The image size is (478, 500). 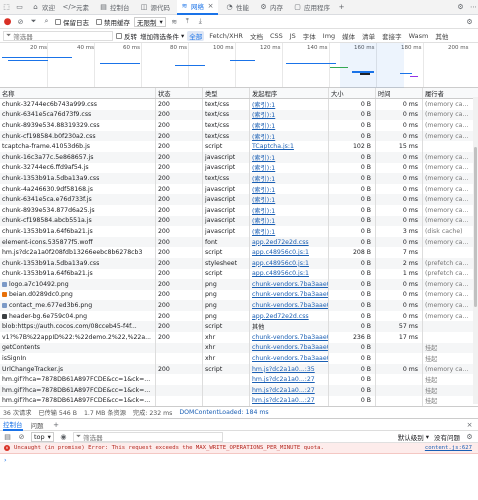 I want to click on column-header-time: 时间, so click(x=399, y=93).